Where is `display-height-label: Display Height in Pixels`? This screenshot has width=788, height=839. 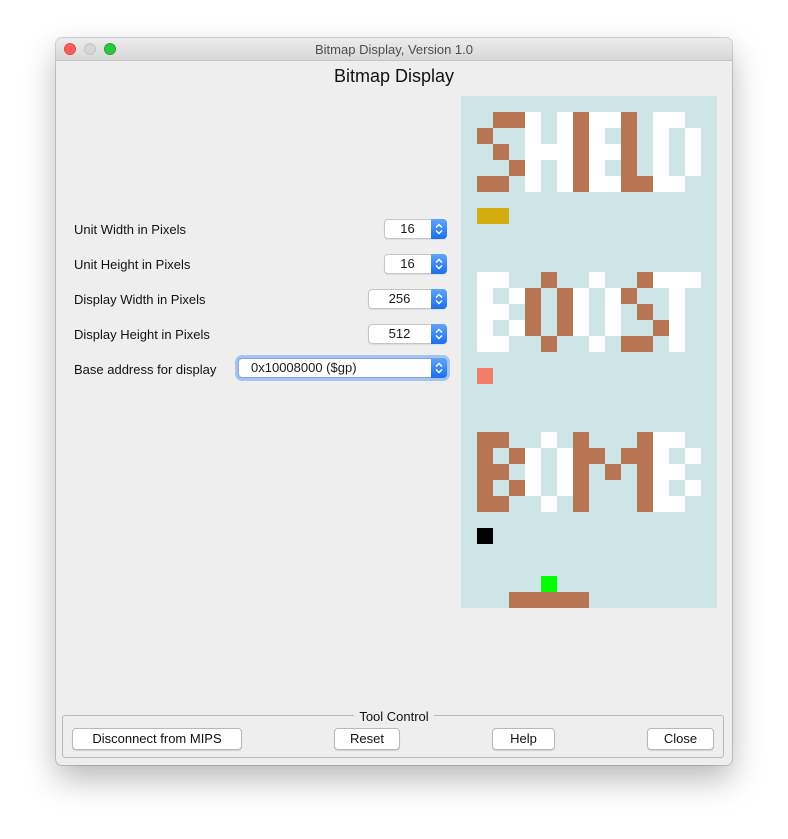
display-height-label: Display Height in Pixels is located at coordinates (142, 334).